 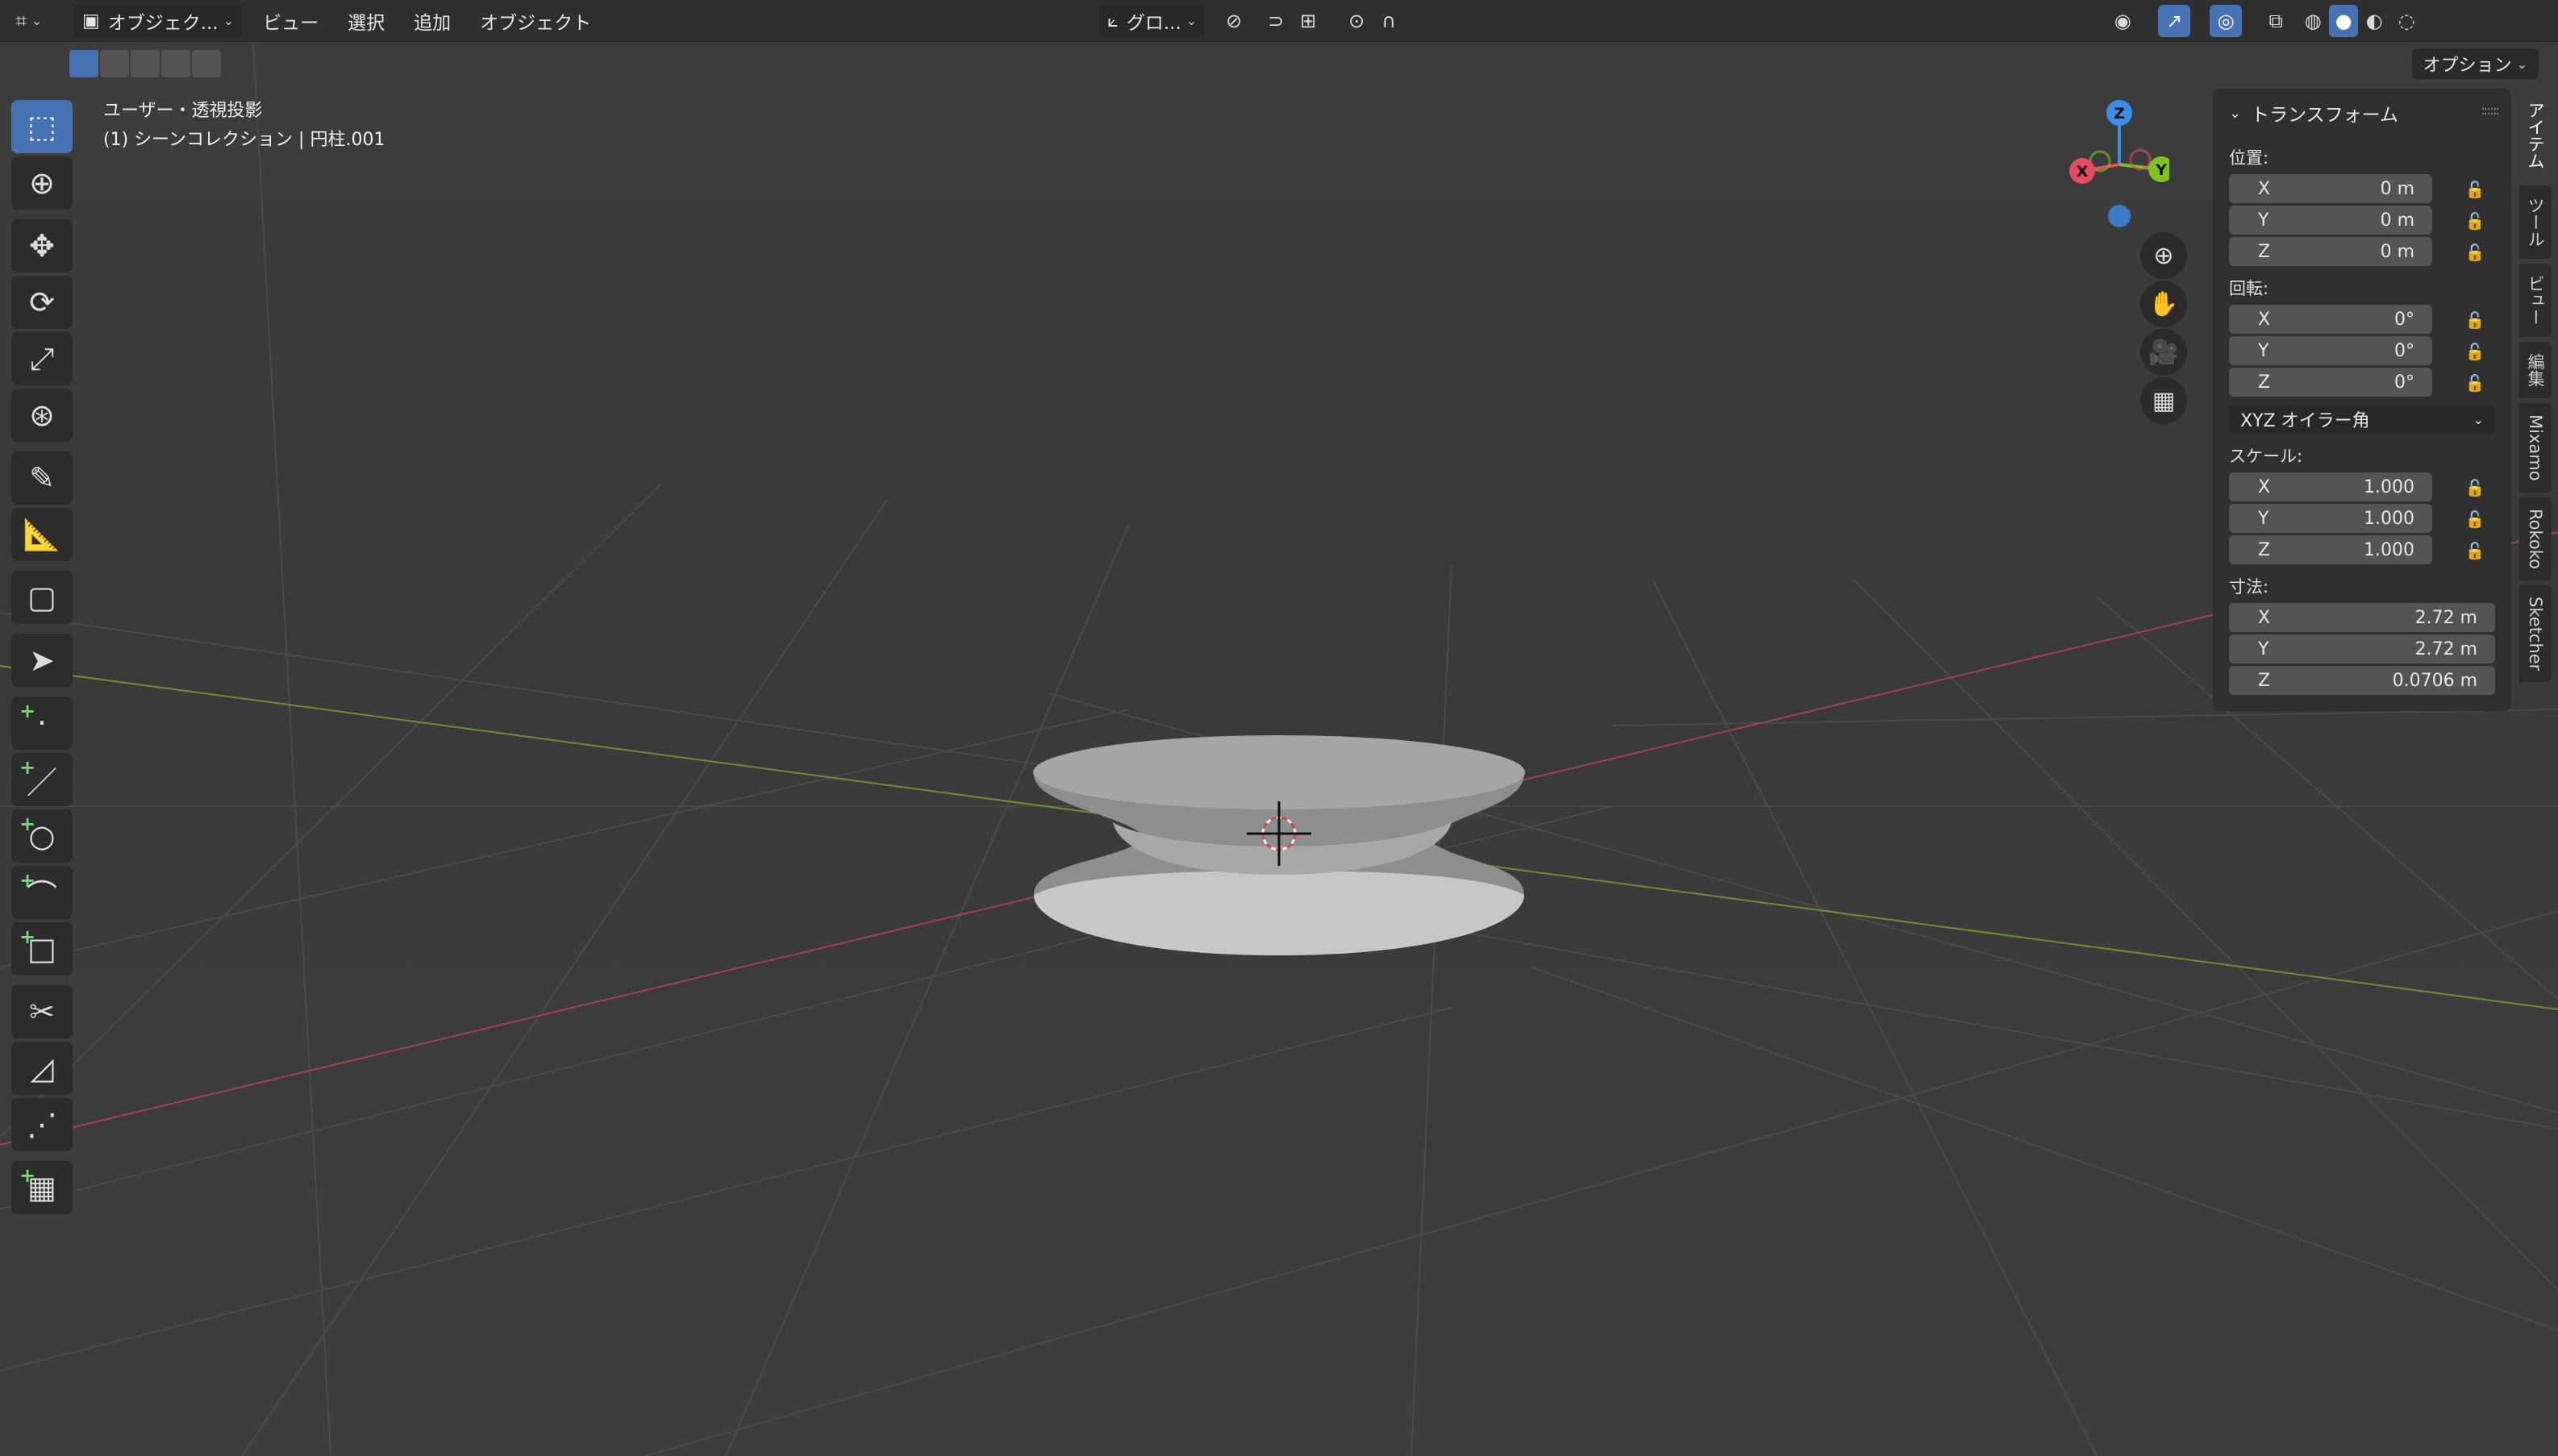 I want to click on scale-tool-icon: ⤢, so click(x=42, y=358).